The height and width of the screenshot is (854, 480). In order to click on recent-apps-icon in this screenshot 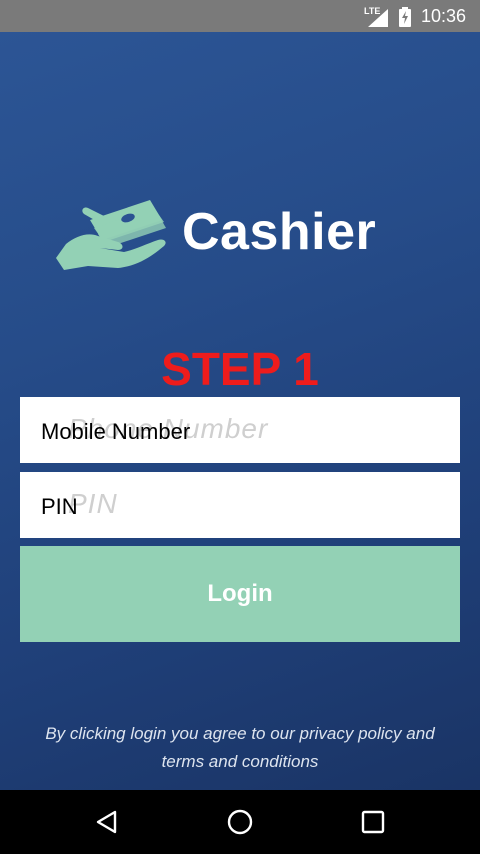, I will do `click(373, 822)`.